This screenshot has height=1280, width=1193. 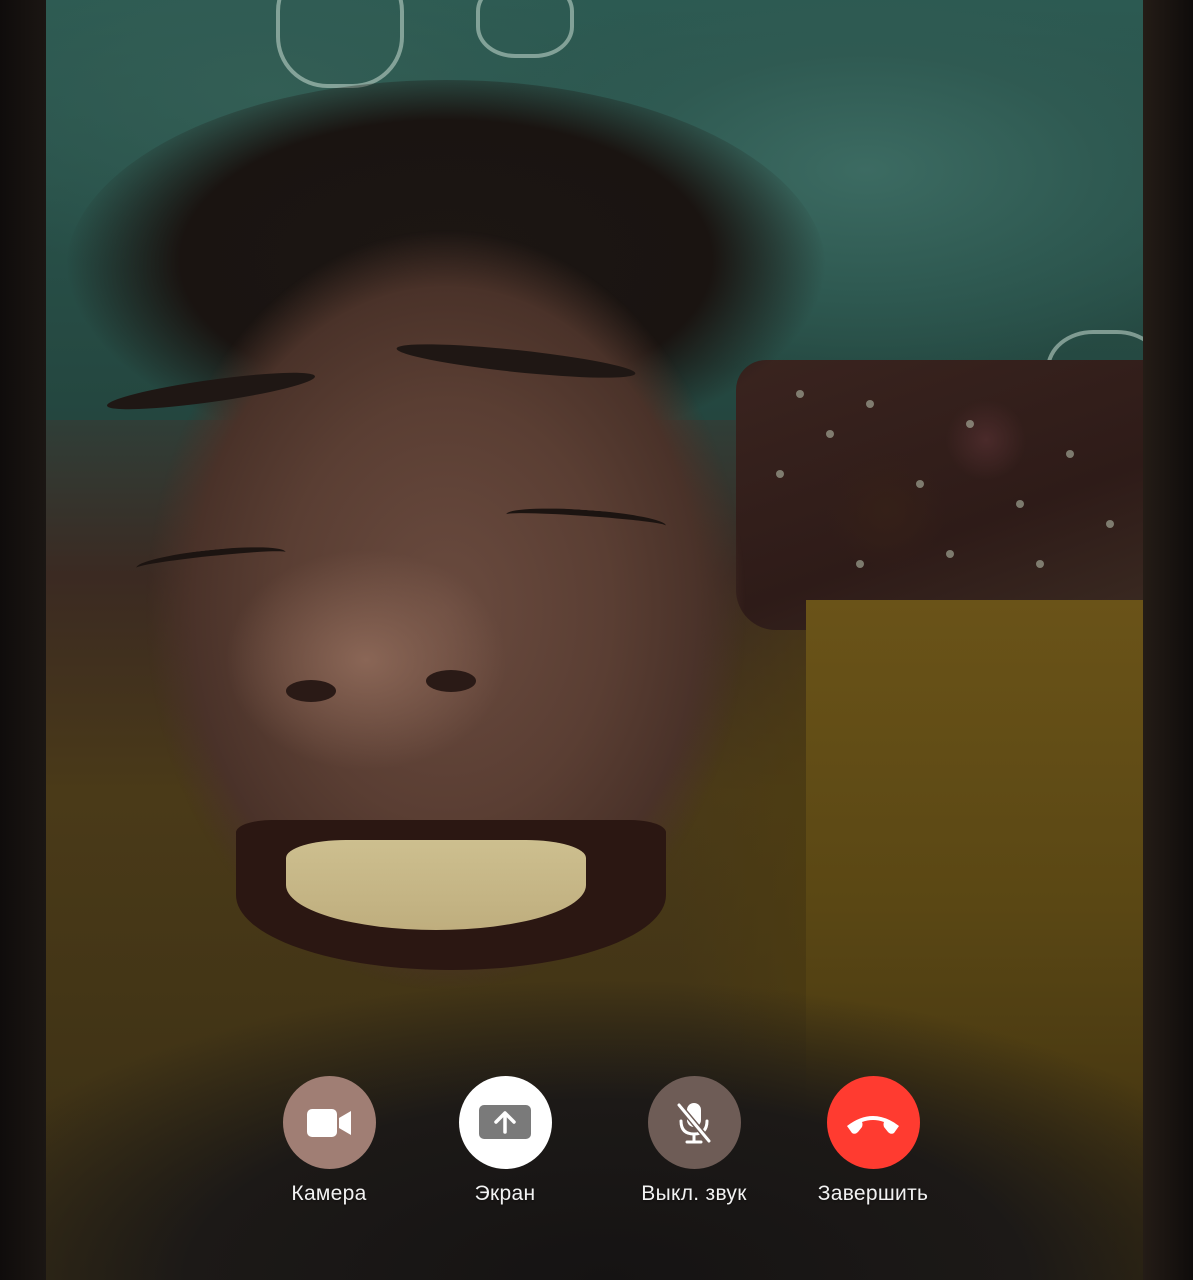 I want to click on call-controls-bar: Камера Экран Выкл. звук Завершить, so click(x=596, y=1146).